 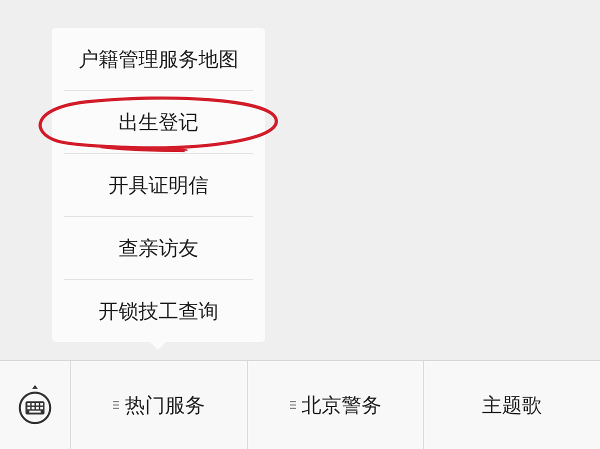 I want to click on menu-tab: 热门服务, so click(x=159, y=405).